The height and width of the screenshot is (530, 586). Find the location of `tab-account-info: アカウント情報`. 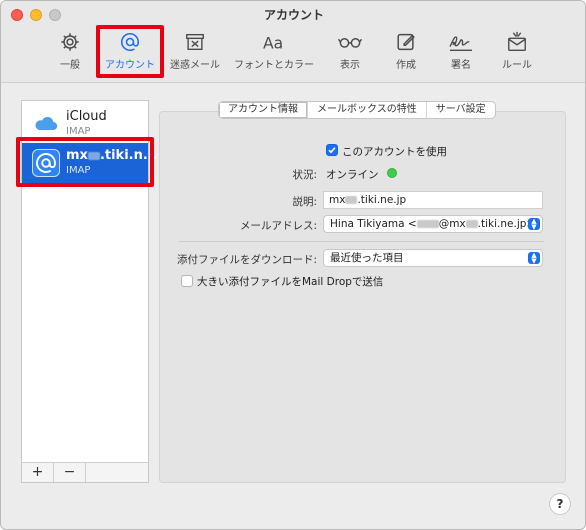

tab-account-info: アカウント情報 is located at coordinates (263, 110).